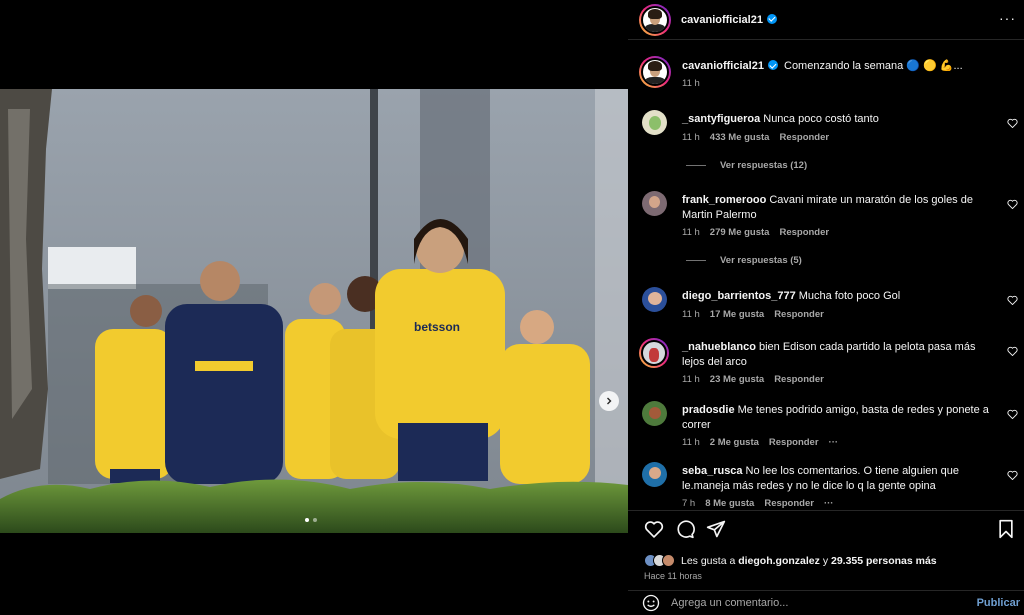 The image size is (1024, 615). Describe the element at coordinates (685, 529) in the screenshot. I see `comment-icon` at that location.